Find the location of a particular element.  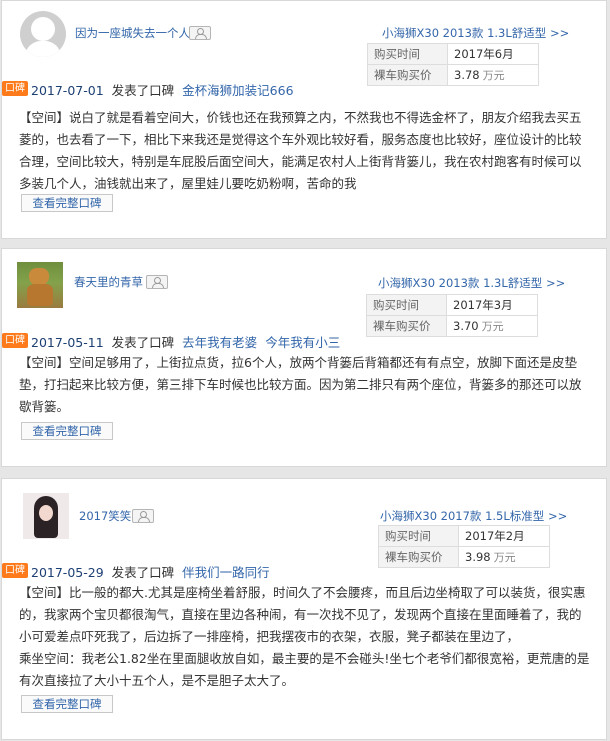

car-model-link: 小海狮X30 2017款 1.5L标准型 >> is located at coordinates (473, 516).